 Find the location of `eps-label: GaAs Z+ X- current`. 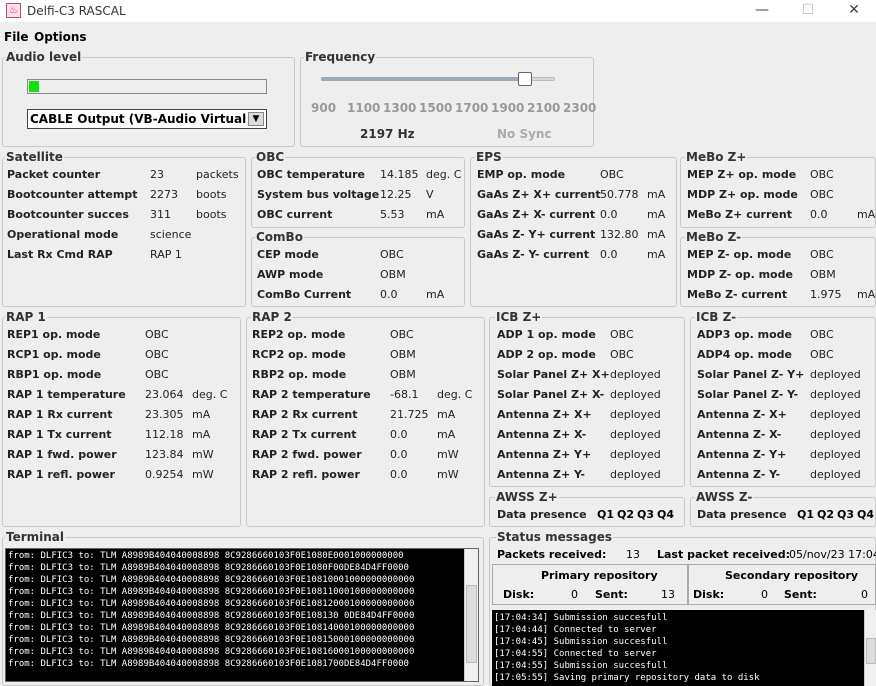

eps-label: GaAs Z+ X- current is located at coordinates (536, 214).